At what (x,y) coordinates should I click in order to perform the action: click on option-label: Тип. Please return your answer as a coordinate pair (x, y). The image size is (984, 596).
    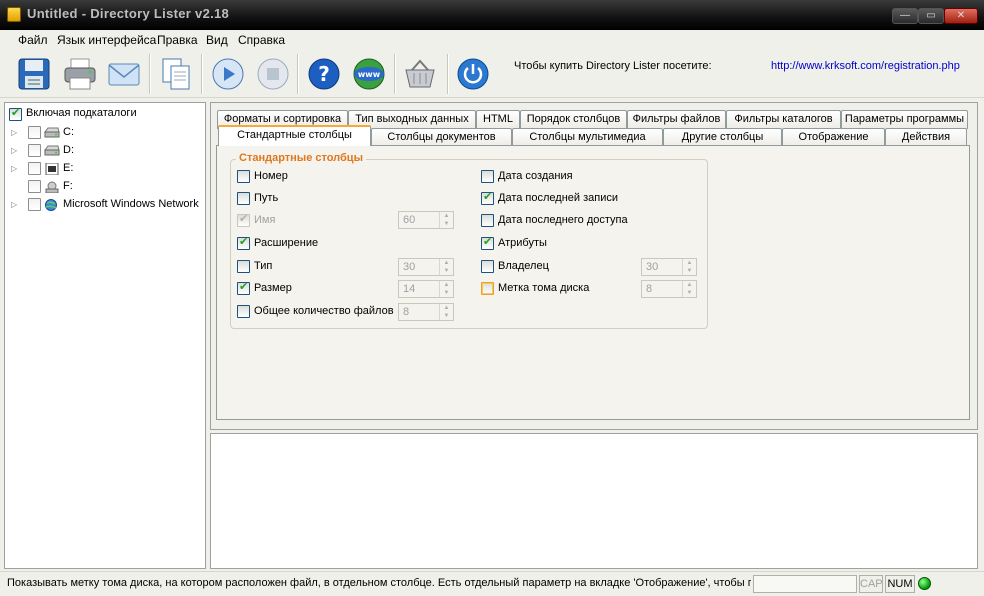
    Looking at the image, I should click on (263, 266).